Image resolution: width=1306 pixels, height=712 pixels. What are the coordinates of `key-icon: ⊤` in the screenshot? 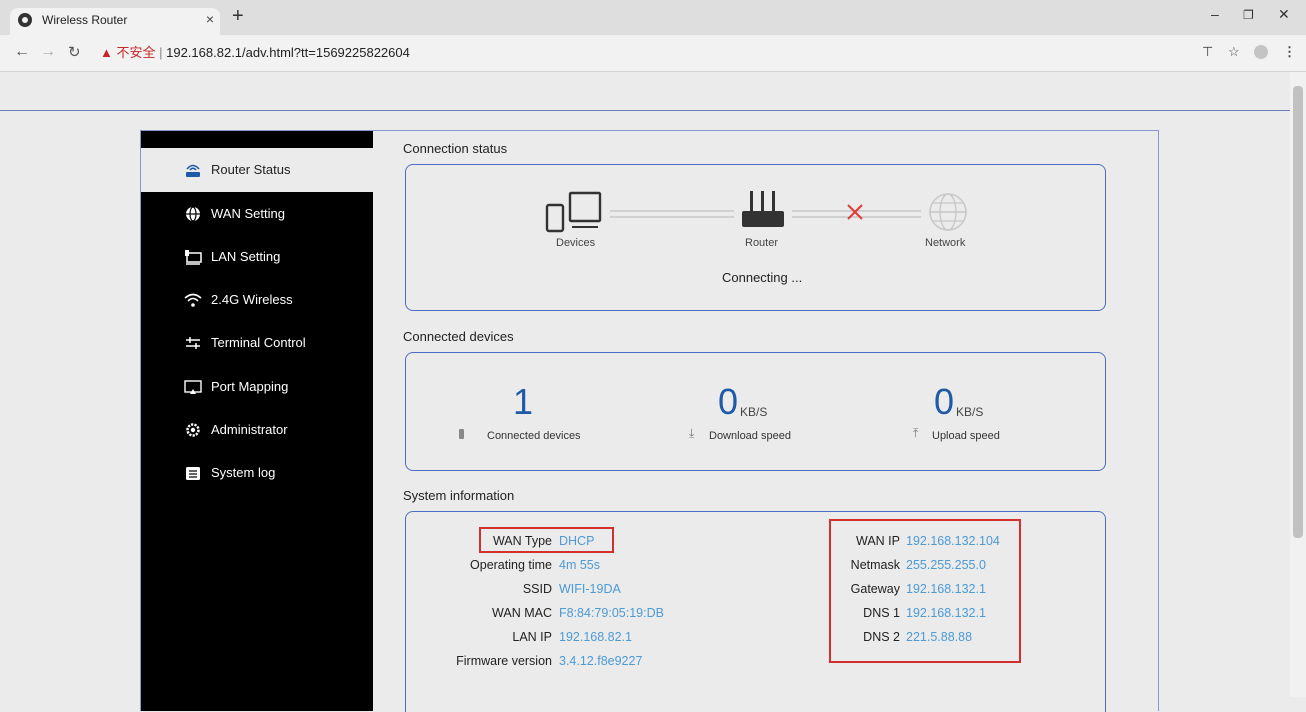 It's located at (1207, 52).